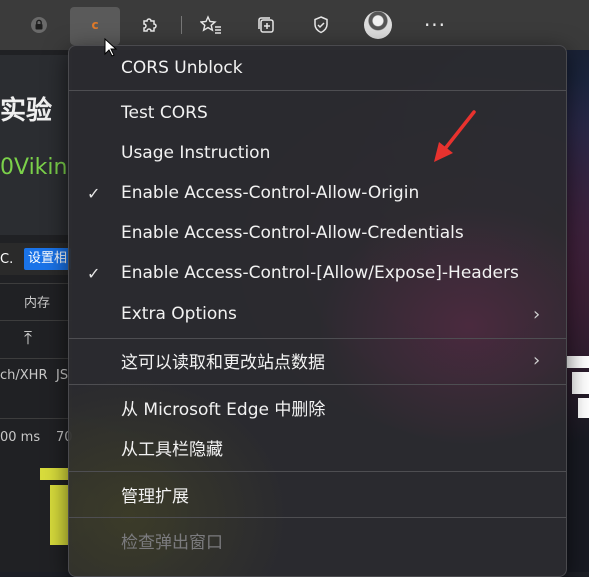  I want to click on menu-item-allow-origin: ✓ Enable Access-Control-Allow-Origin, so click(317, 193).